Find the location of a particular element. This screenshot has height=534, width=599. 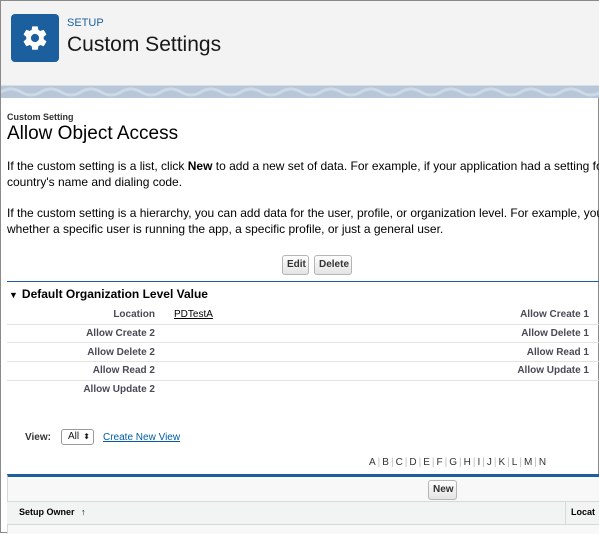

field-label: Allow Update 2 is located at coordinates (119, 389).